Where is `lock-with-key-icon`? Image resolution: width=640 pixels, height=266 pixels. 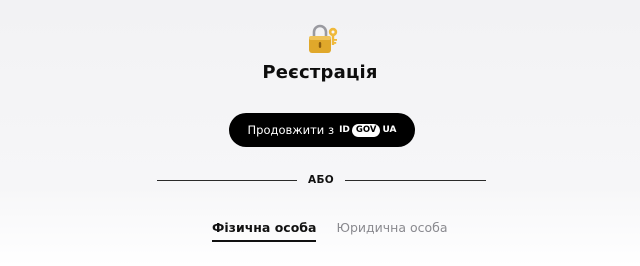 lock-with-key-icon is located at coordinates (323, 38).